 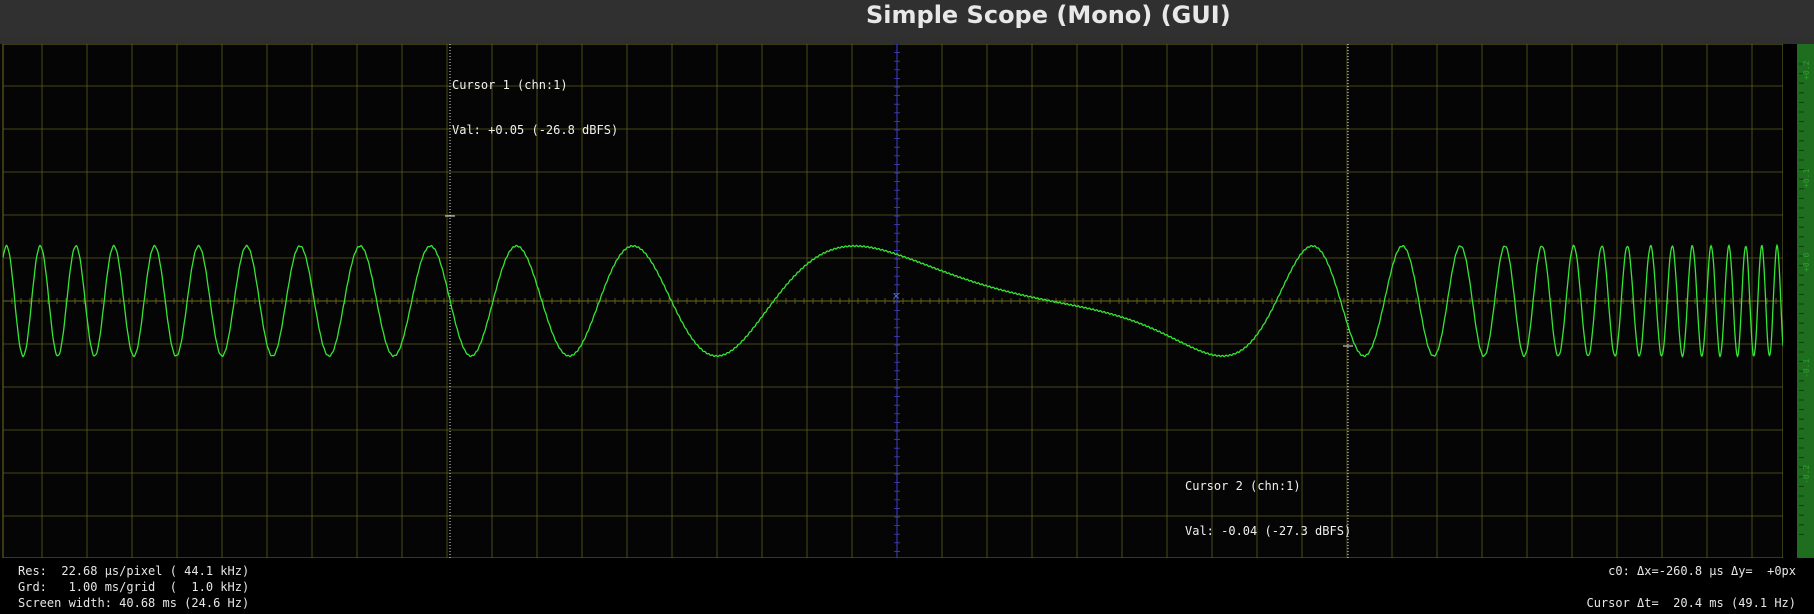 What do you see at coordinates (1806, 70) in the screenshot?
I see `meter-label-plus02: +0.2` at bounding box center [1806, 70].